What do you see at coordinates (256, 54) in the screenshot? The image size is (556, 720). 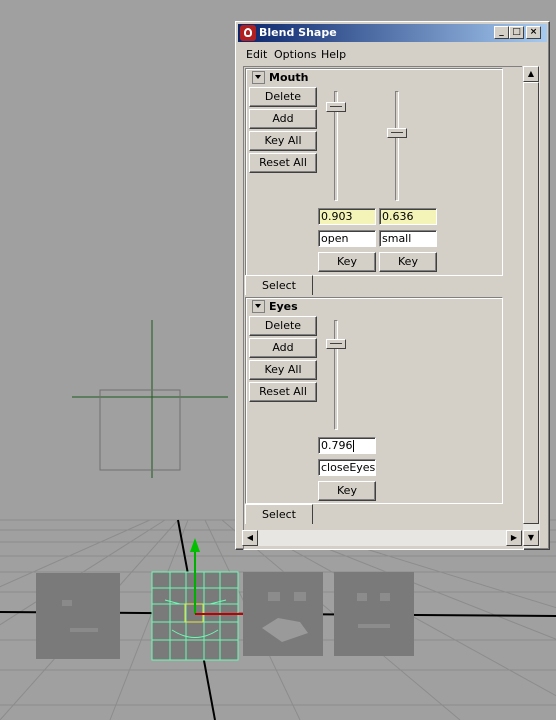 I see `menu-edit: Edit` at bounding box center [256, 54].